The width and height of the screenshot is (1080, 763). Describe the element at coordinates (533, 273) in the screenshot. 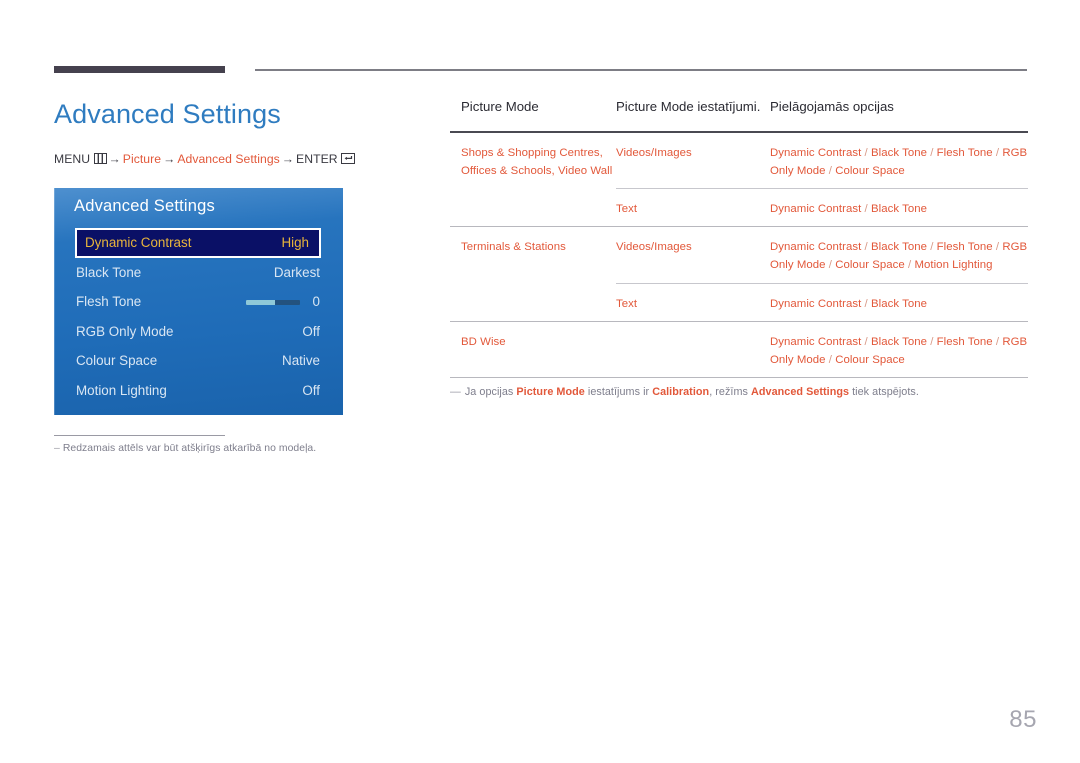

I see `table-cell-mode: Terminals & Stations` at that location.